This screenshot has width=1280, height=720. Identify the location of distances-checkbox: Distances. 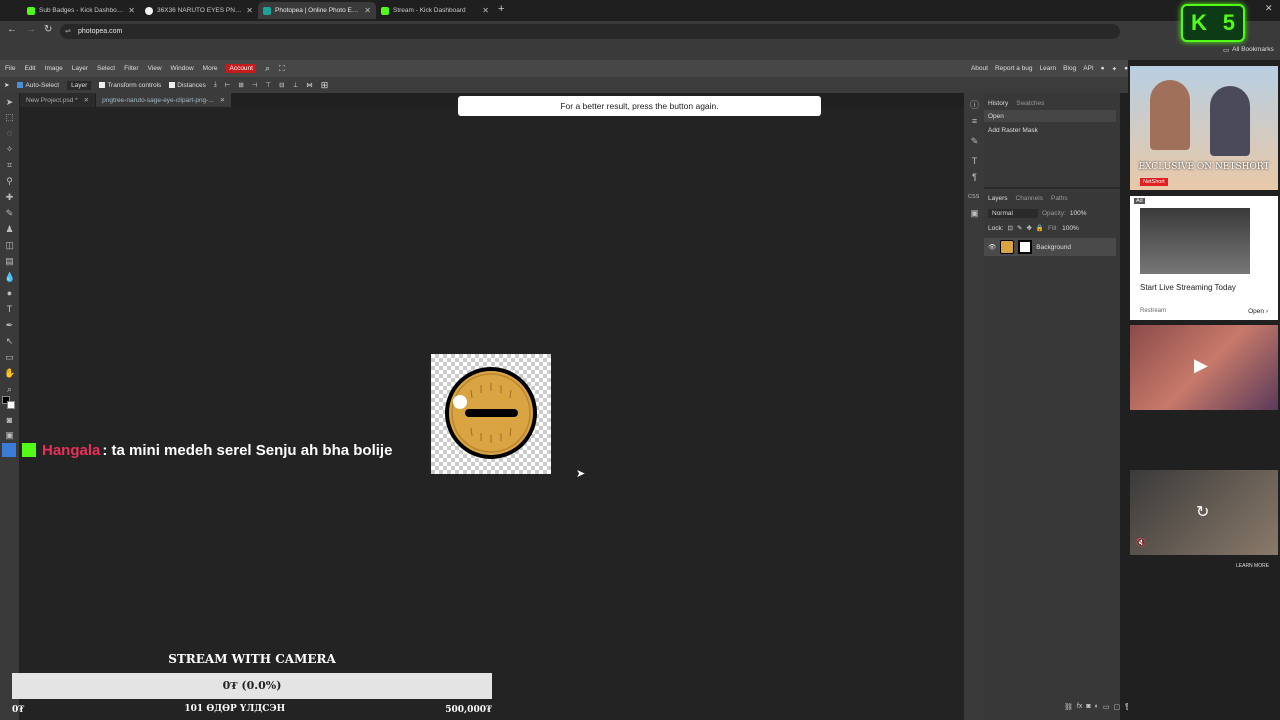
(187, 85).